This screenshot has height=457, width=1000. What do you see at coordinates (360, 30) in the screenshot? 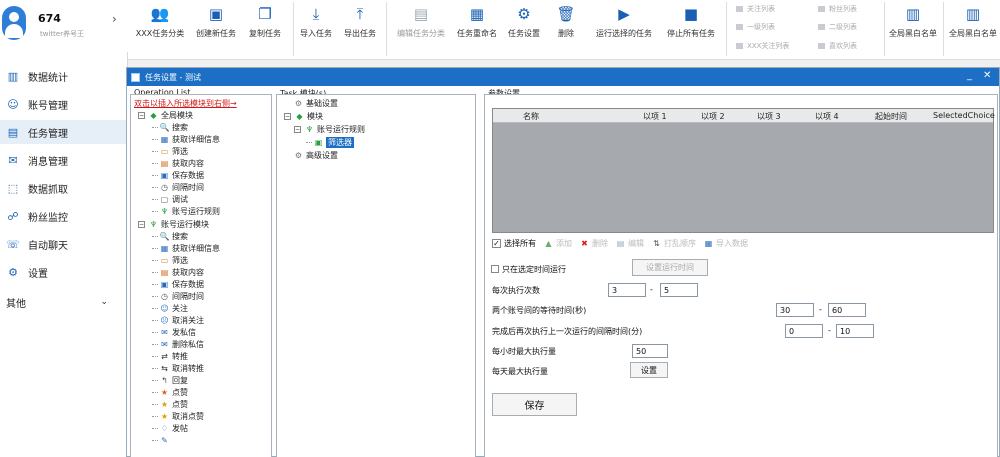
I see `export-task-button: ⤒ 导出任务` at bounding box center [360, 30].